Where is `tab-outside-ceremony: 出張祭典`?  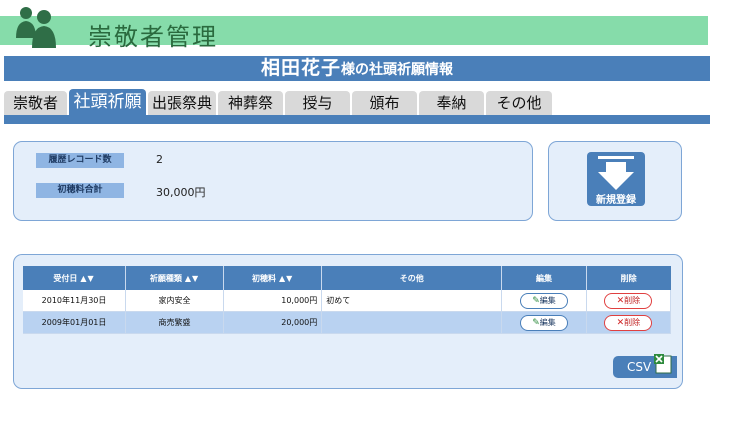 tab-outside-ceremony: 出張祭典 is located at coordinates (182, 103).